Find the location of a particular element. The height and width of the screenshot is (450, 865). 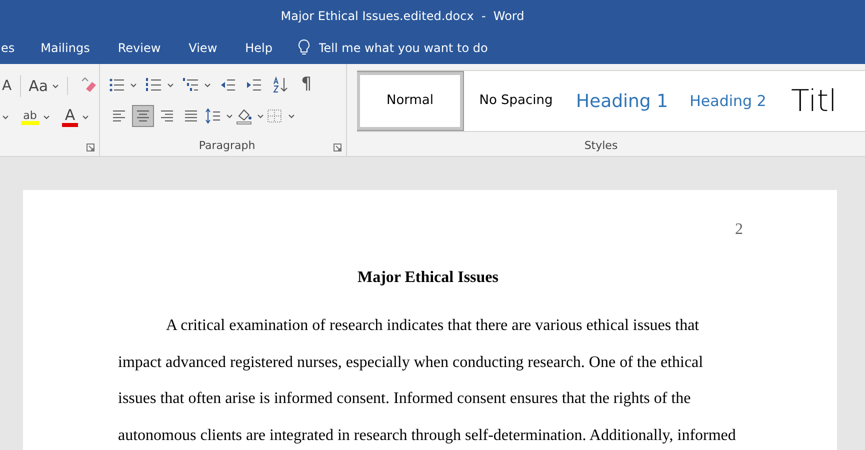

align-center-button is located at coordinates (143, 116).